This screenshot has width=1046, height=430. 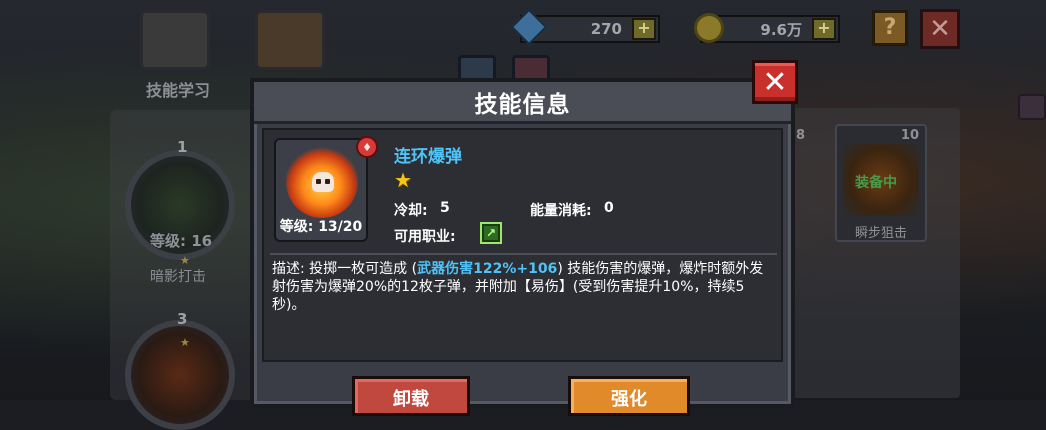 What do you see at coordinates (709, 28) in the screenshot?
I see `coin-icon` at bounding box center [709, 28].